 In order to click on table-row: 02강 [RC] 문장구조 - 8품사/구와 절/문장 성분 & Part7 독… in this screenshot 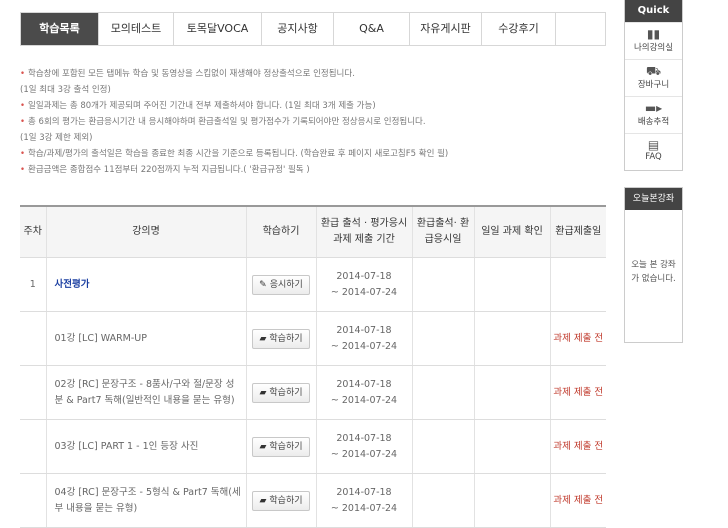, I will do `click(313, 392)`.